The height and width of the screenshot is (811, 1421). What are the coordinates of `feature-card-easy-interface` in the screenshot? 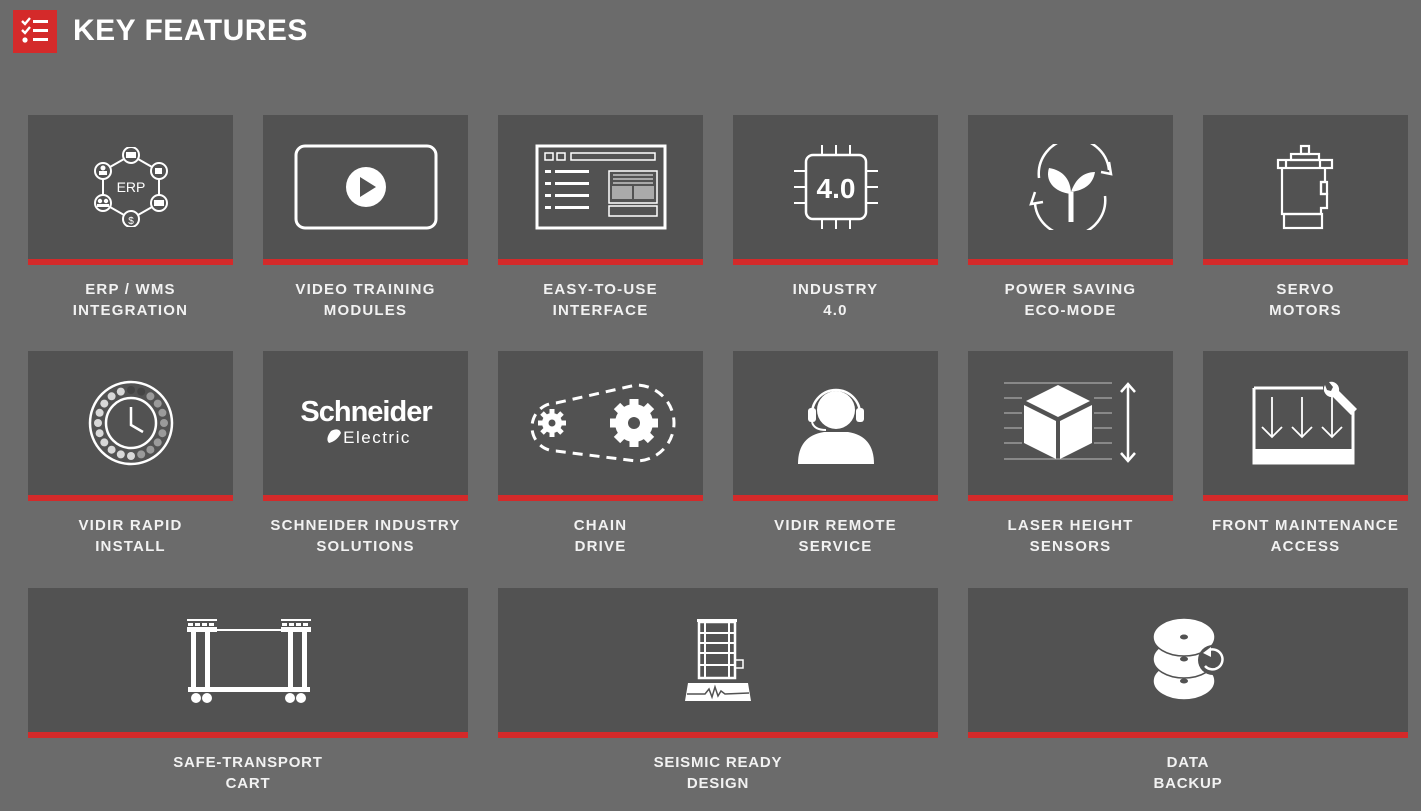 It's located at (600, 190).